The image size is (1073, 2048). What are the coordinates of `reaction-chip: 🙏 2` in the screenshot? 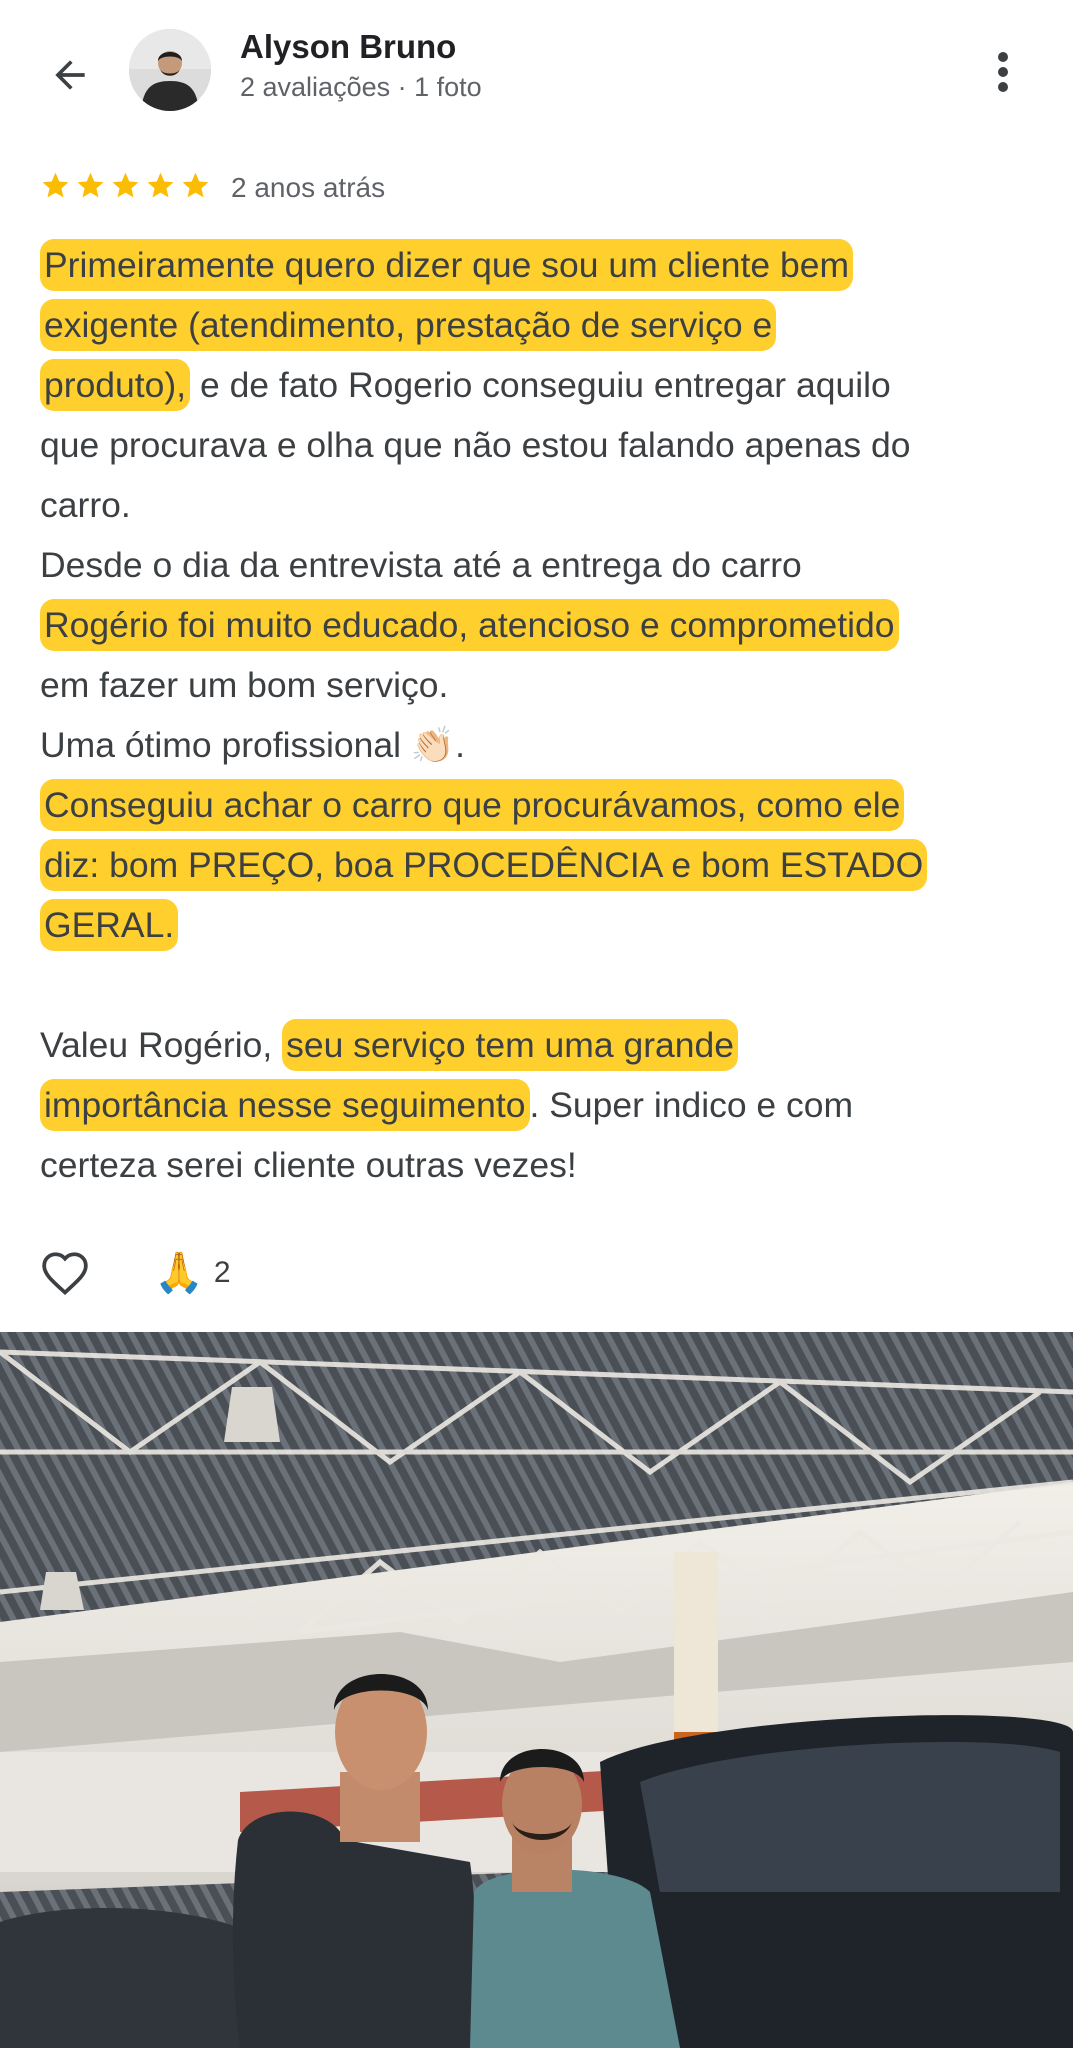 It's located at (192, 1273).